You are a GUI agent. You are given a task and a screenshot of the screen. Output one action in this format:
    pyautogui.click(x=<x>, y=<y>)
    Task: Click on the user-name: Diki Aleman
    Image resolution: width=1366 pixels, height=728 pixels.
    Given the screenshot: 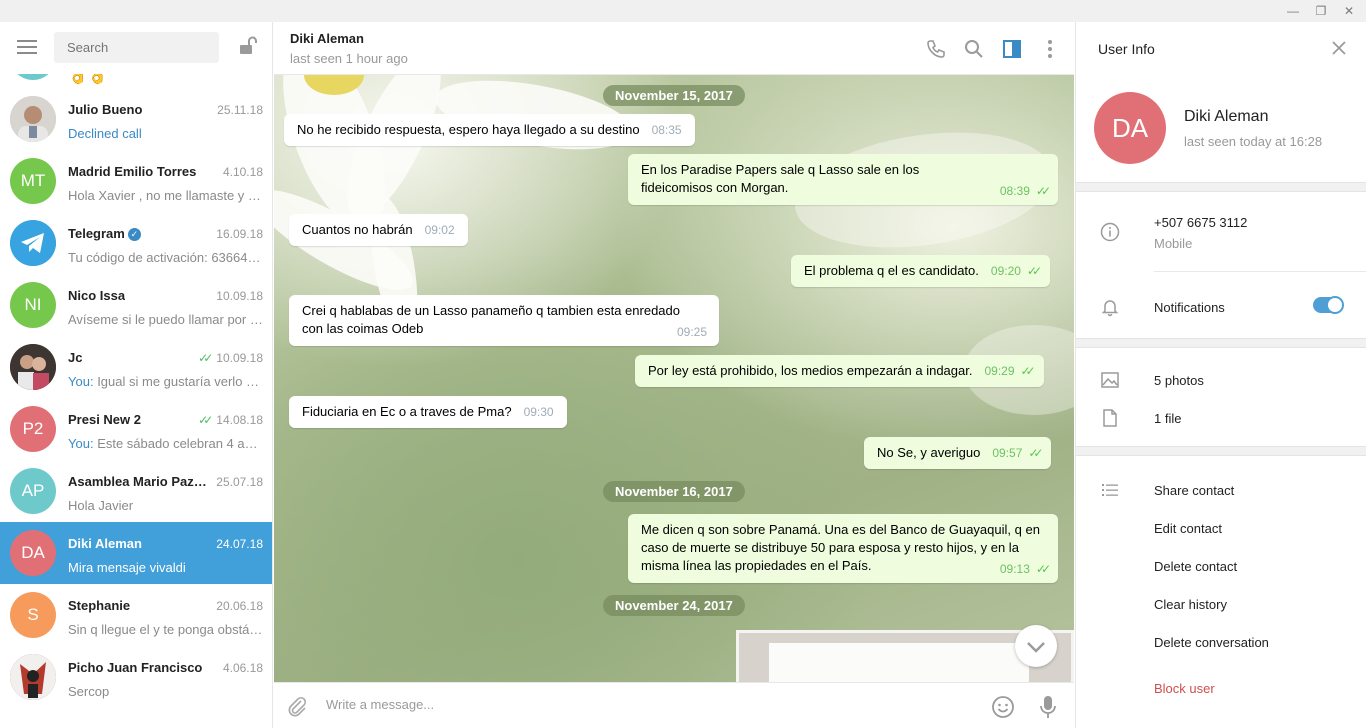 What is the action you would take?
    pyautogui.click(x=1226, y=116)
    